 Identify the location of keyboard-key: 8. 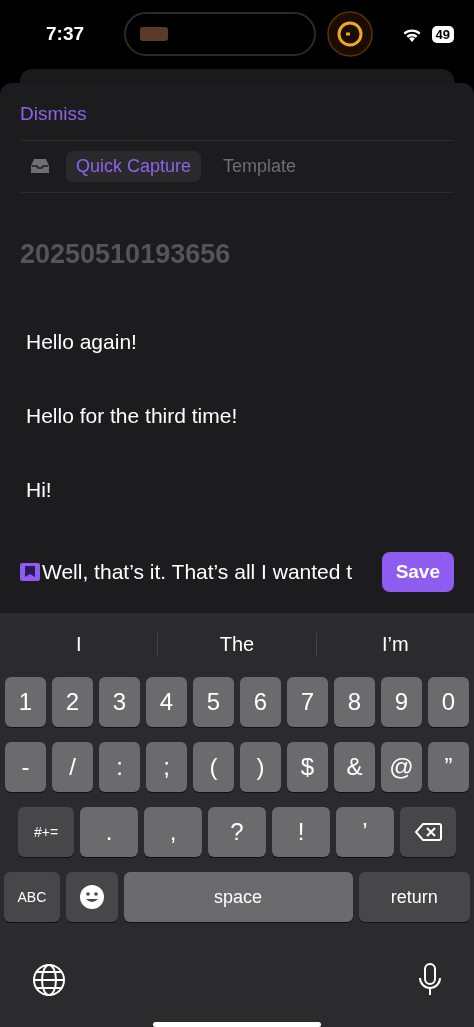
(354, 702).